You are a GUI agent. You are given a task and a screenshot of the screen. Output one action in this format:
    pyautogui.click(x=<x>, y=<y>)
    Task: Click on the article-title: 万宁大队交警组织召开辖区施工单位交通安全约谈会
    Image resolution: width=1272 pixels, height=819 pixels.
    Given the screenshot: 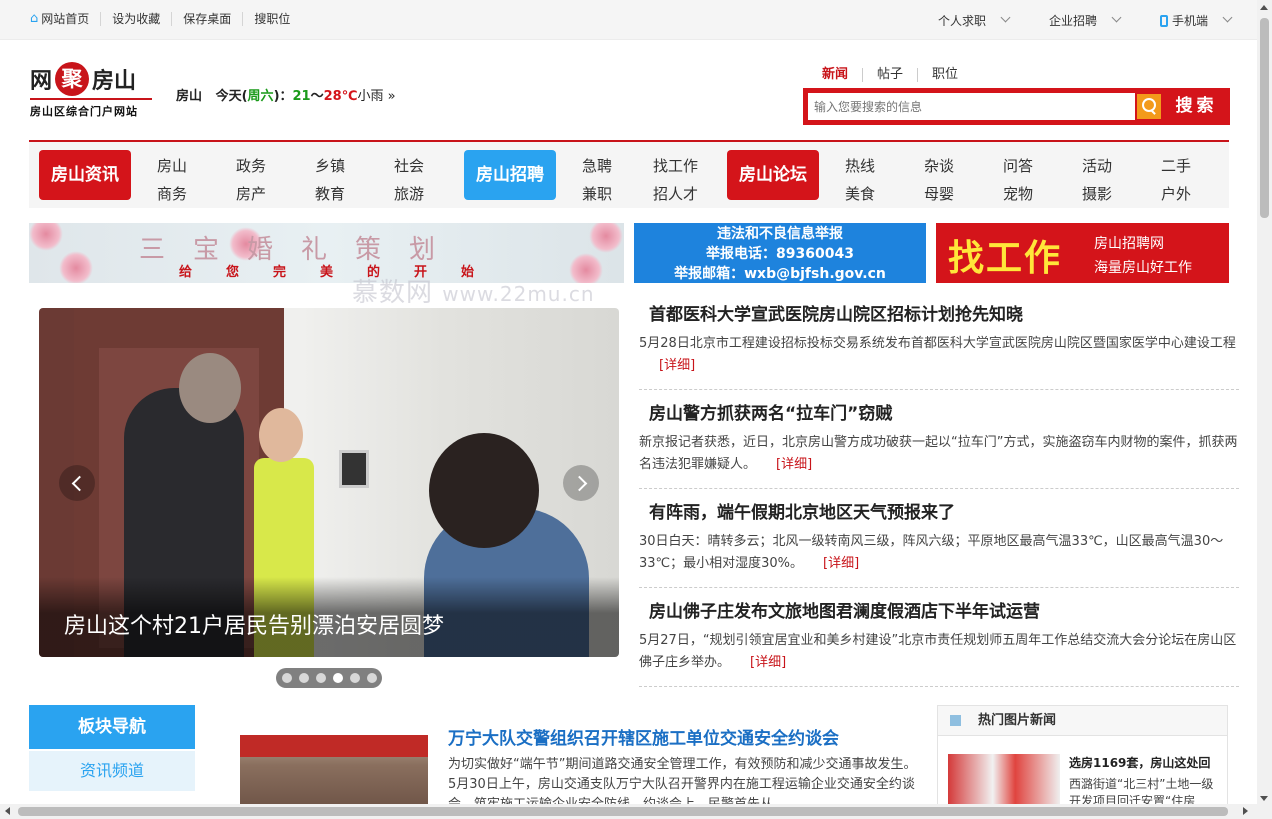 What is the action you would take?
    pyautogui.click(x=683, y=736)
    